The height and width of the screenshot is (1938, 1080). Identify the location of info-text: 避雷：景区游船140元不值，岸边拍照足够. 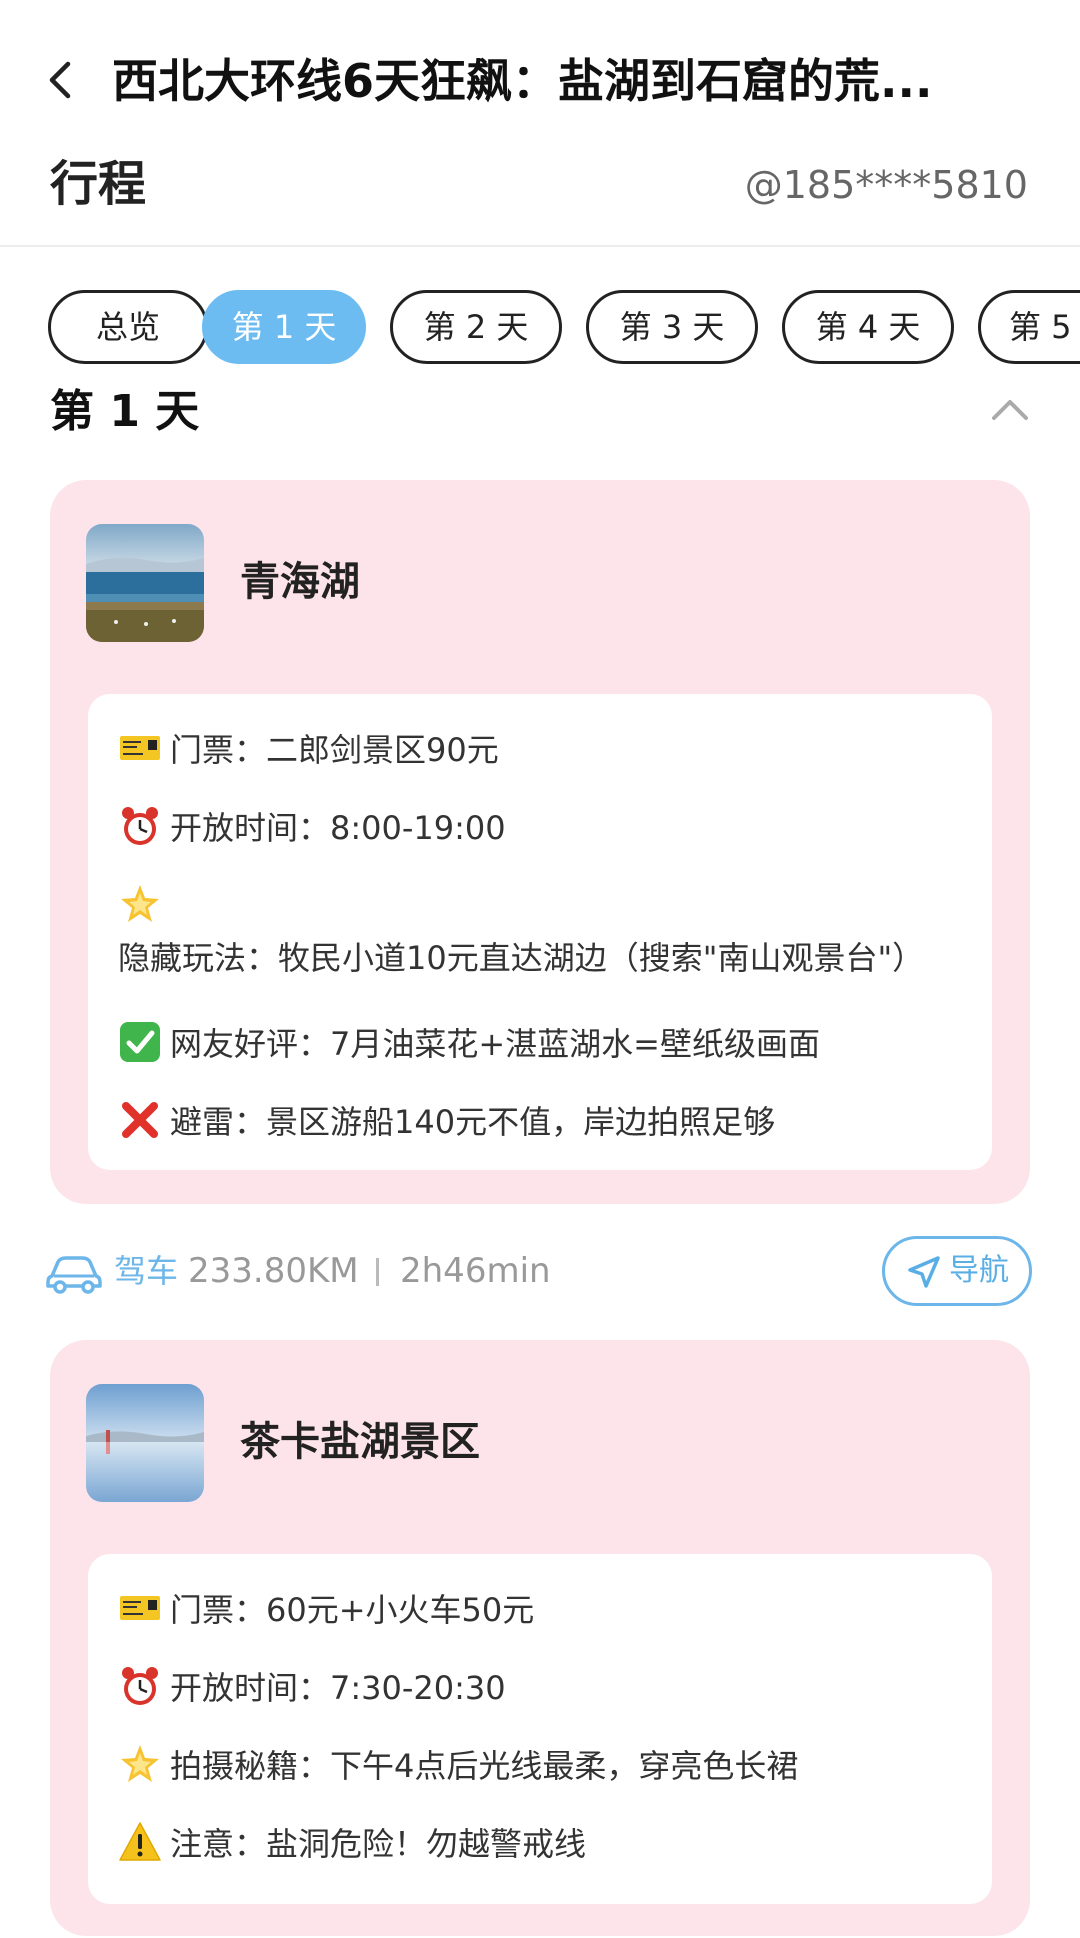
(473, 1122).